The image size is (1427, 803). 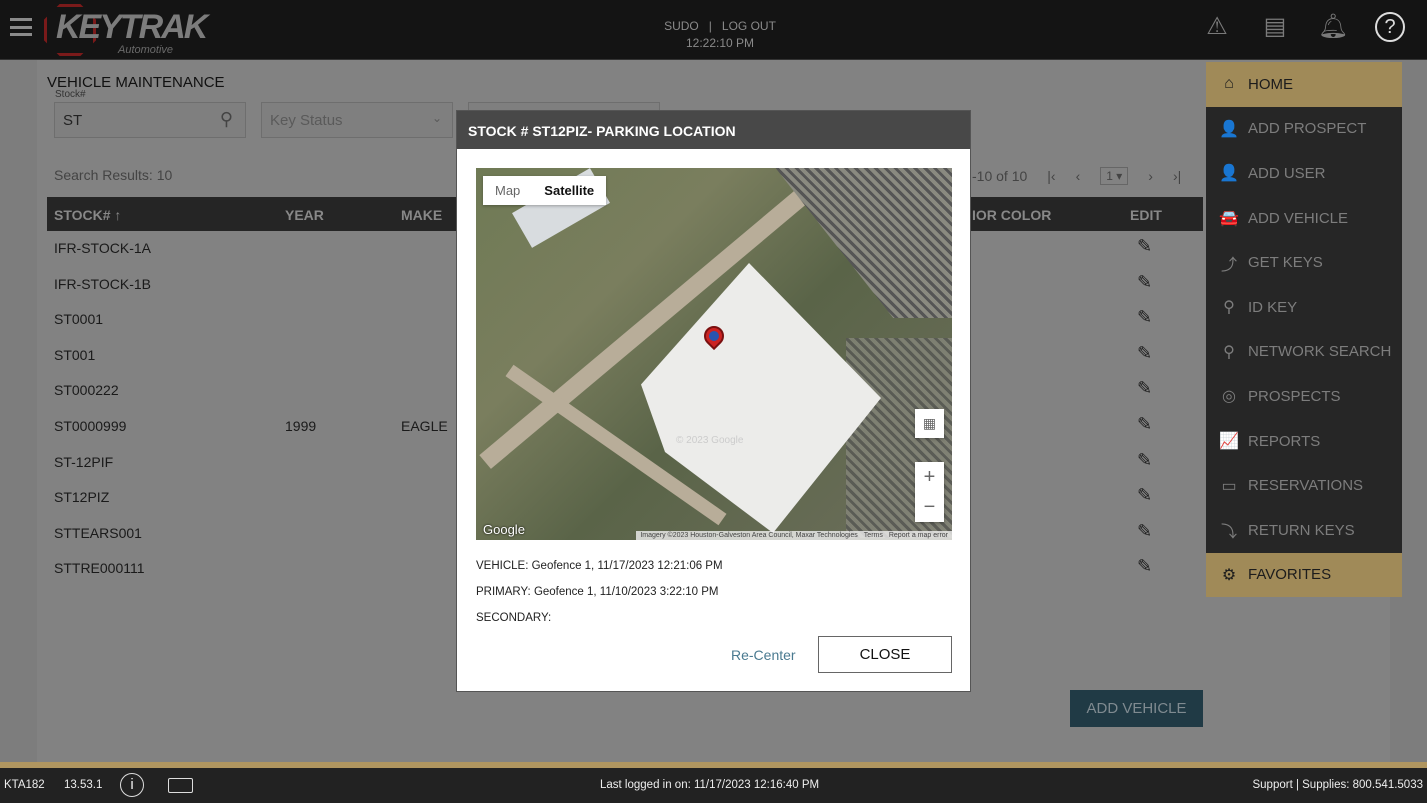 I want to click on map-tab: Map, so click(x=507, y=190).